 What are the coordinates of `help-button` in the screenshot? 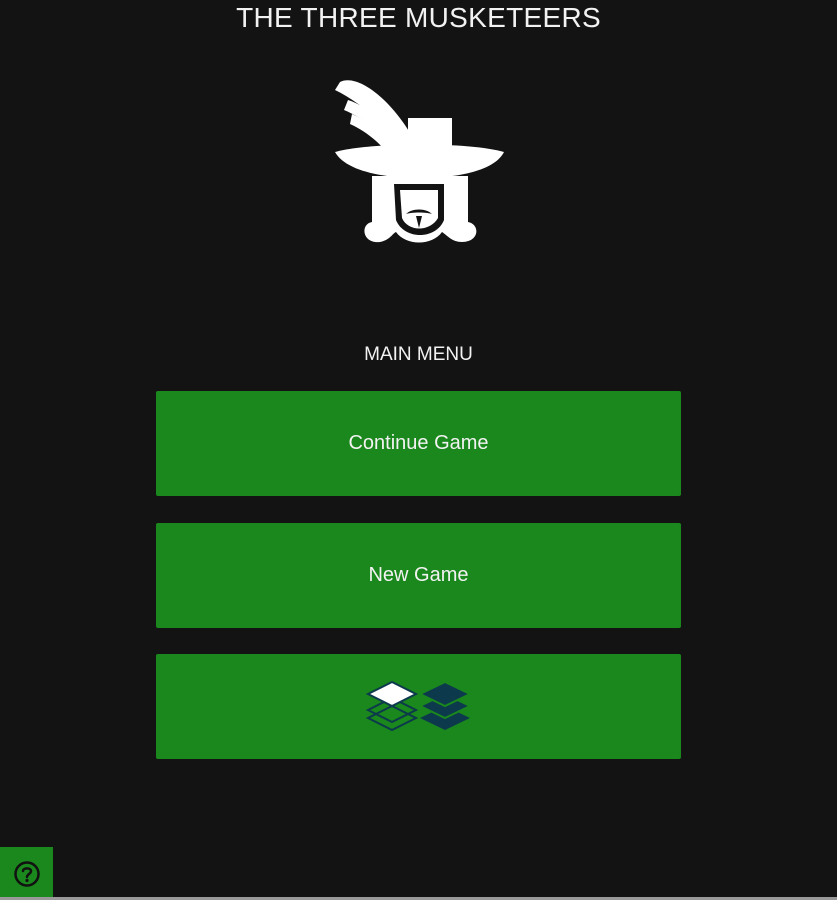 It's located at (26, 873).